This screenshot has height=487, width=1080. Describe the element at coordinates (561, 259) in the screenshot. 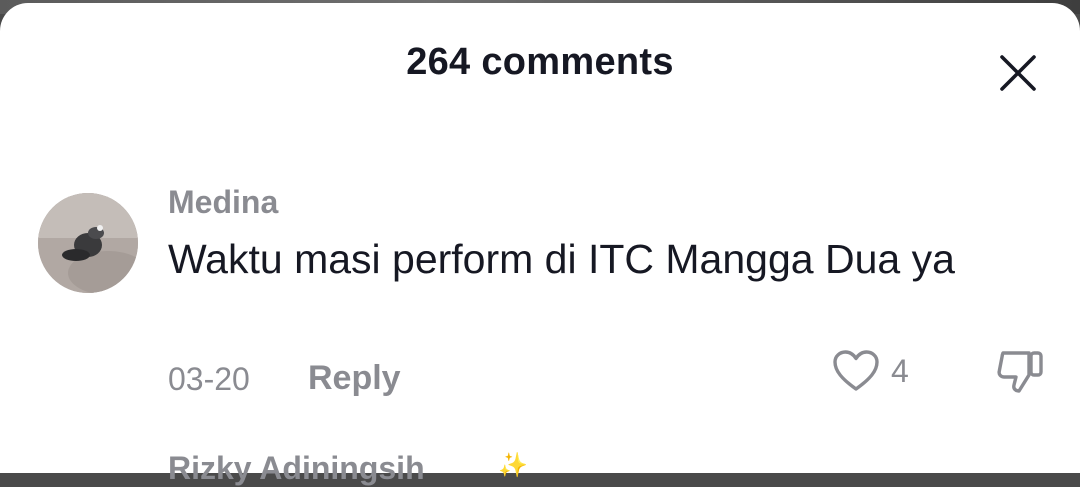

I see `comment-text: Waktu masi perform di ITC Mangga Dua ya` at that location.